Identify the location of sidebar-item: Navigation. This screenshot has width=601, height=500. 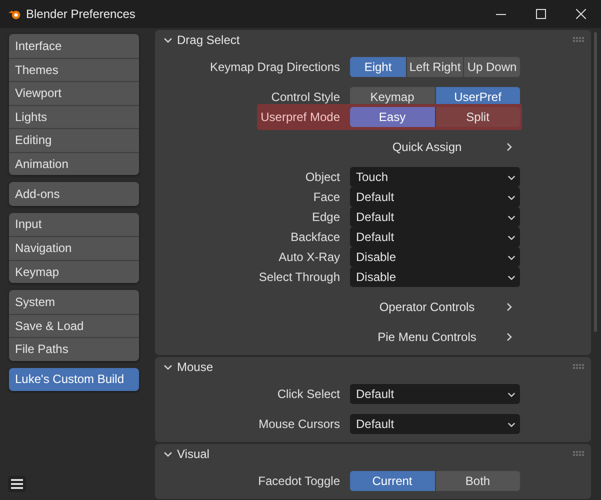
(74, 248).